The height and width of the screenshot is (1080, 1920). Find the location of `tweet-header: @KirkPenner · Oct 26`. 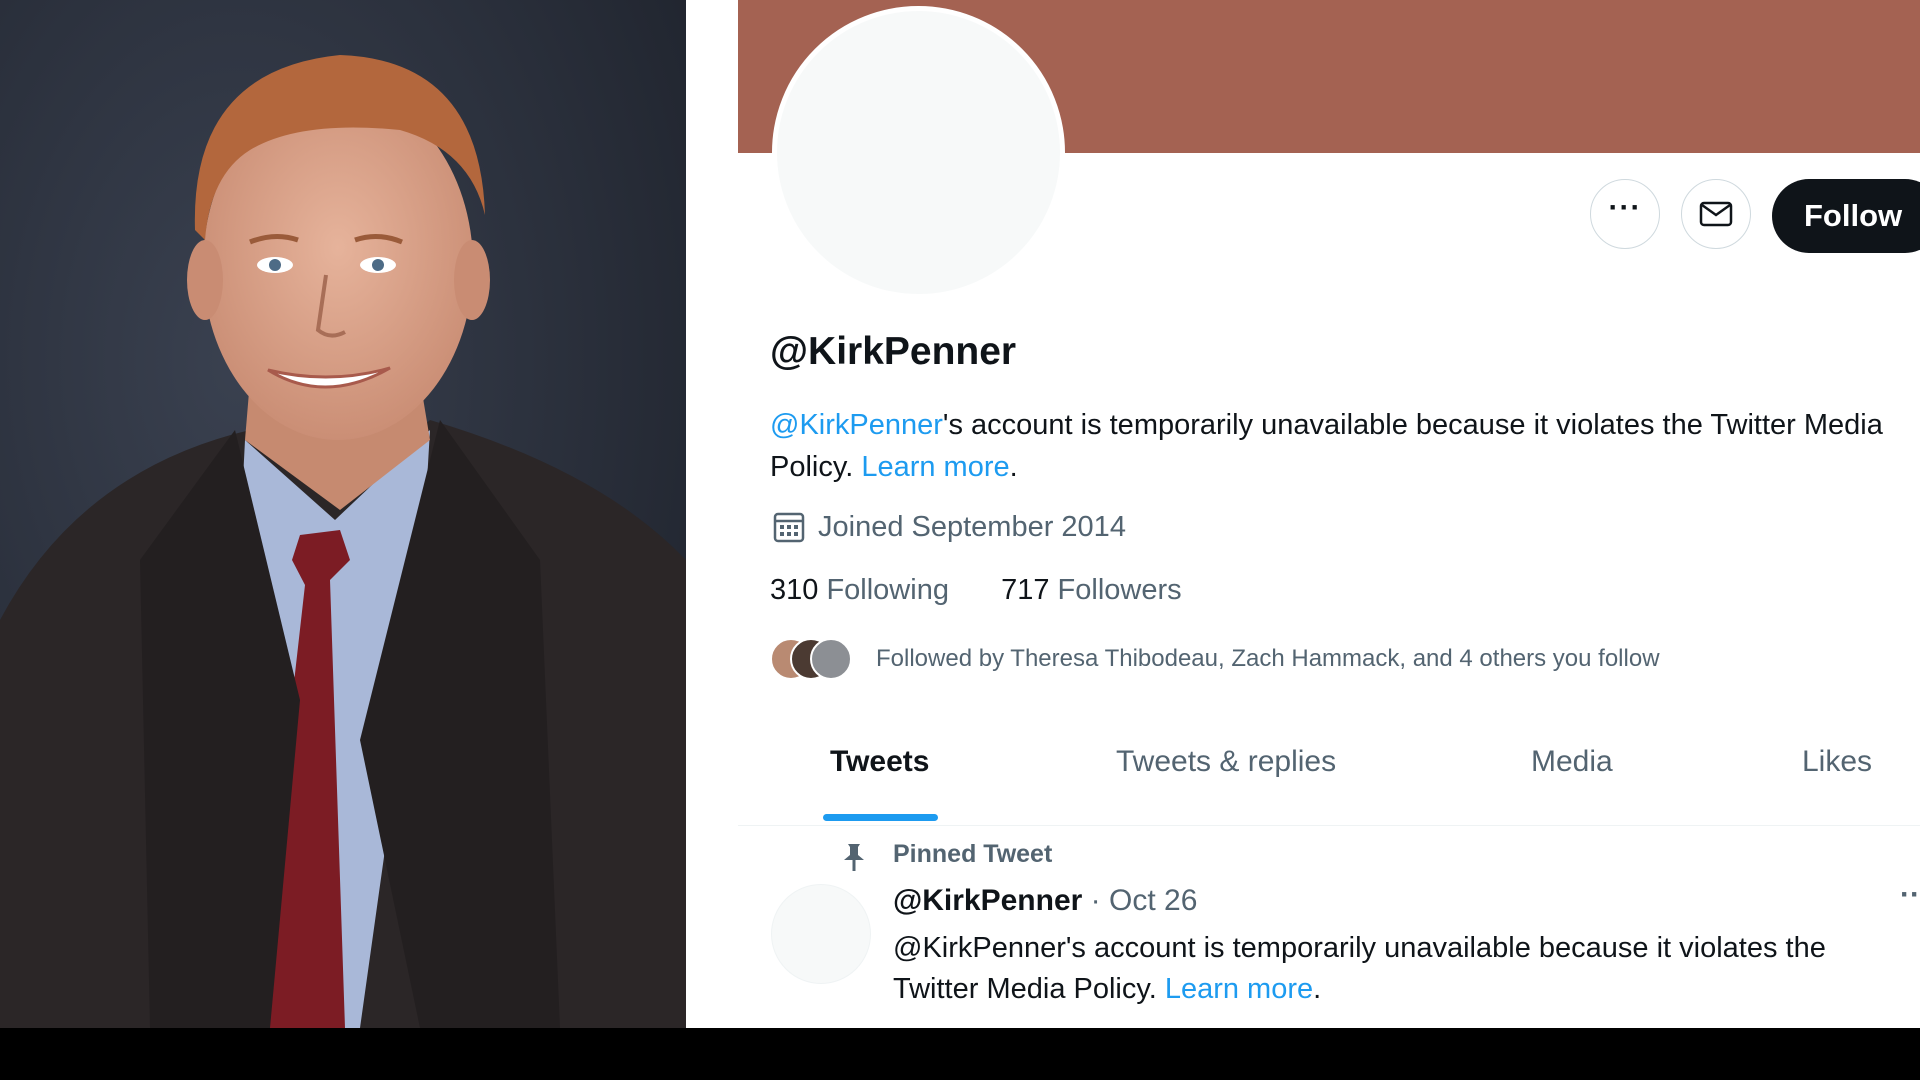

tweet-header: @KirkPenner · Oct 26 is located at coordinates (1045, 901).